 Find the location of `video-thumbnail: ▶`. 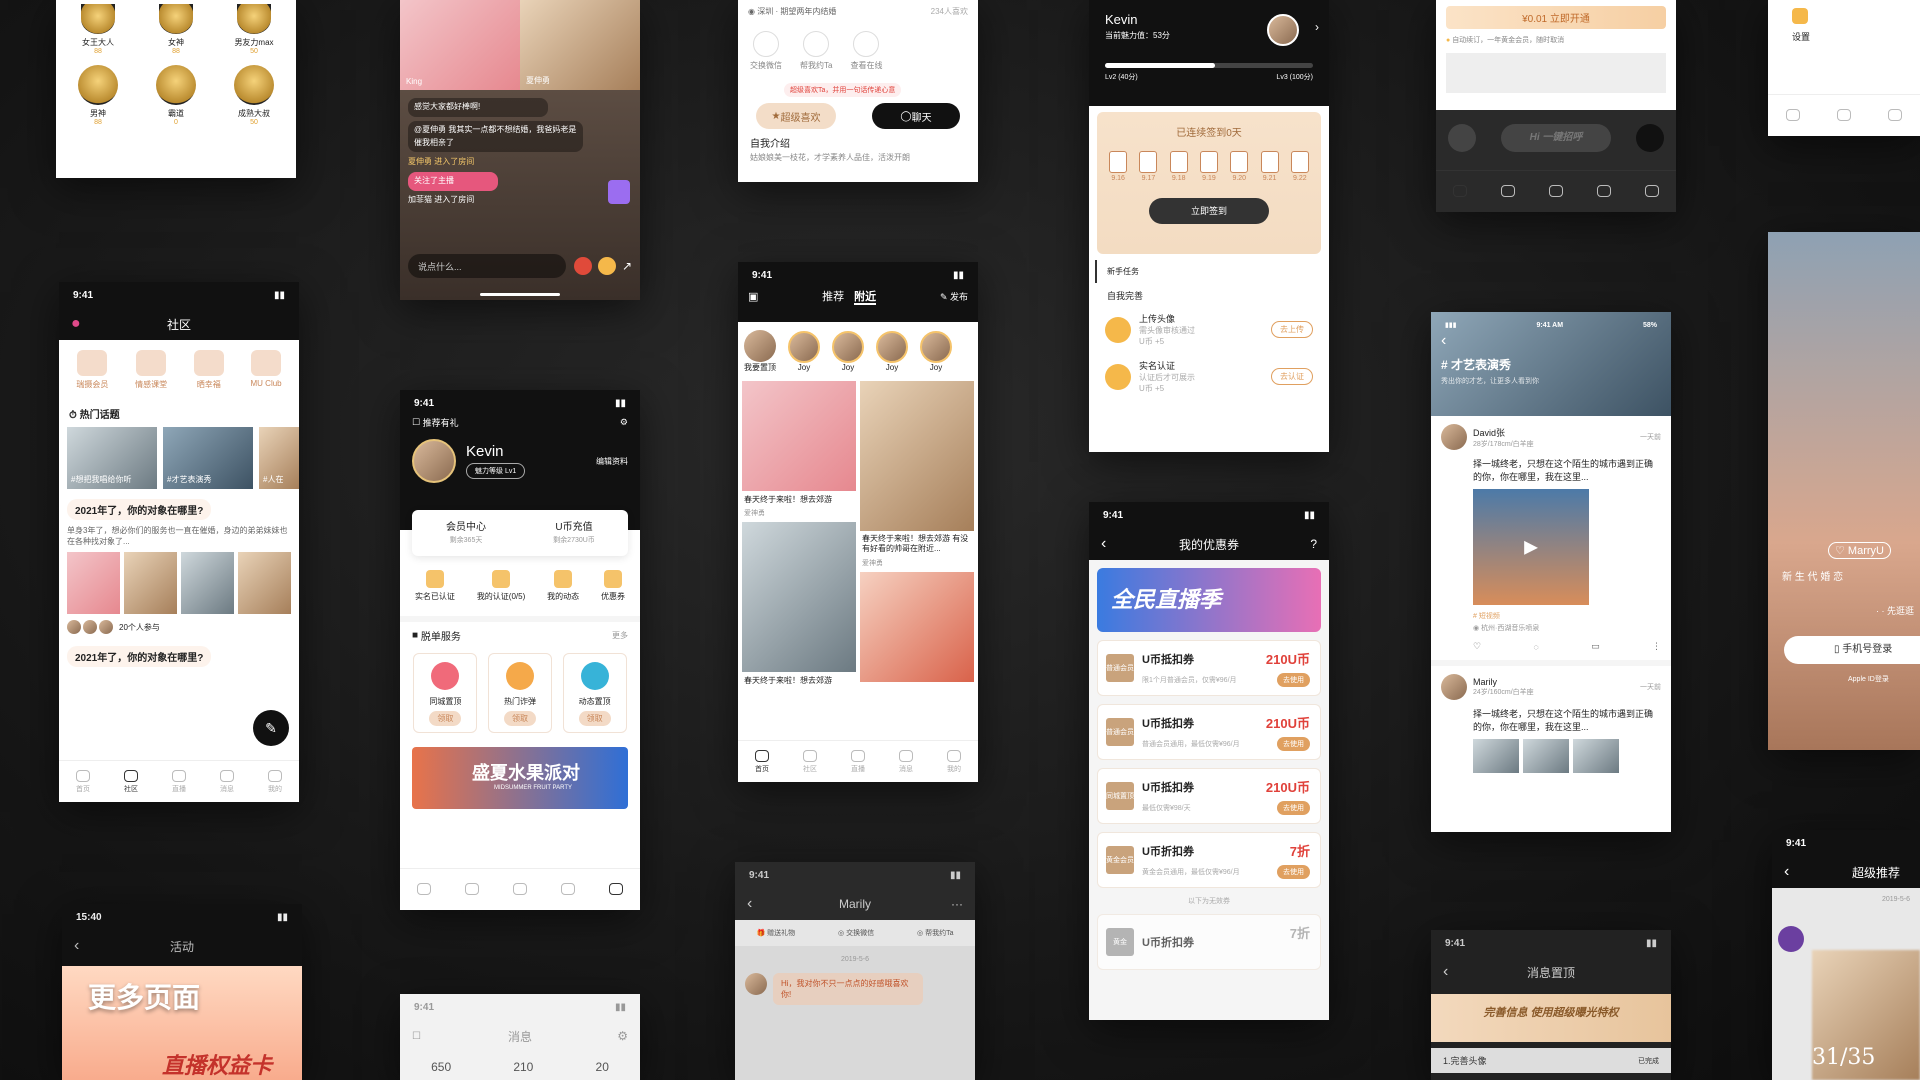

video-thumbnail: ▶ is located at coordinates (1531, 547).